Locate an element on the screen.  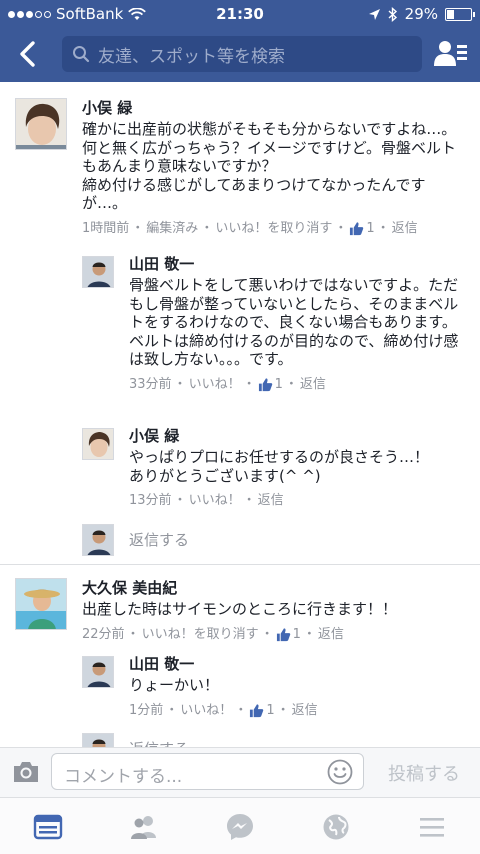
reply-text: やっぱりプロにお任せするのが良さそう…！ ありがとうございます(^ ^) is located at coordinates (279, 466).